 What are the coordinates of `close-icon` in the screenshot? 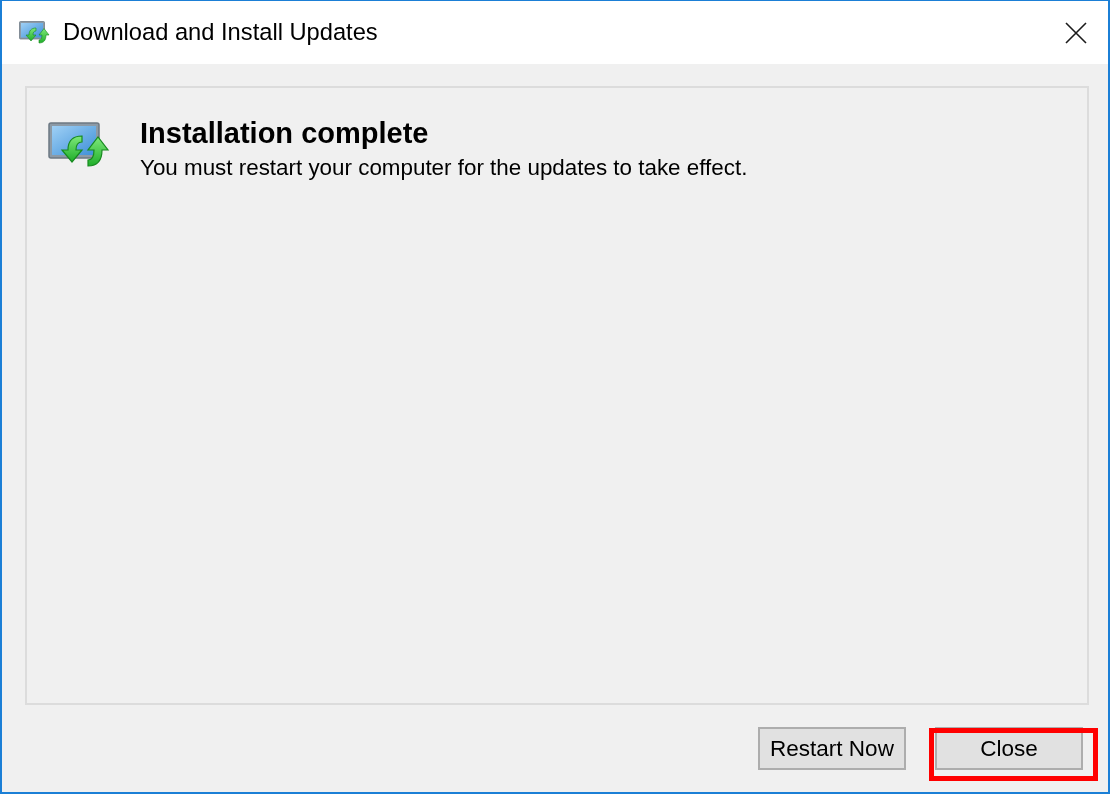 It's located at (1076, 32).